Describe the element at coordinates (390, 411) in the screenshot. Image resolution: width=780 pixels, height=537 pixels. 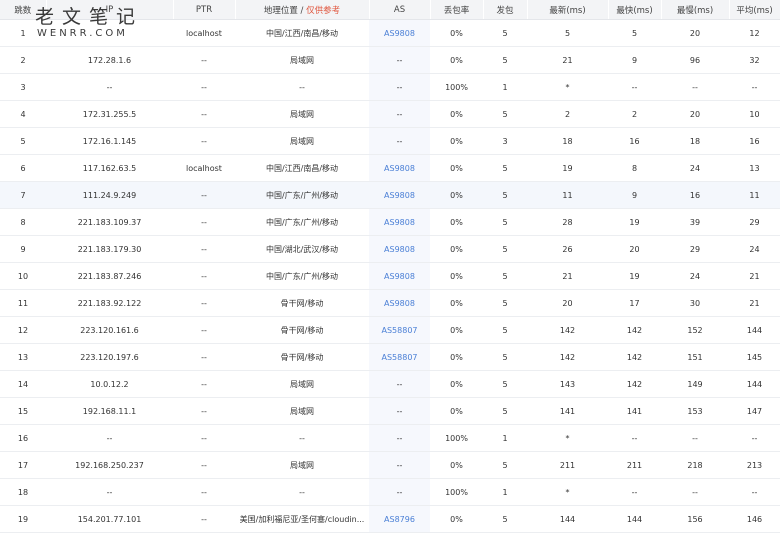
I see `table-row: 15 192.168.11.1 -- 局域网 -- 0% 5 141 141 153 147` at that location.